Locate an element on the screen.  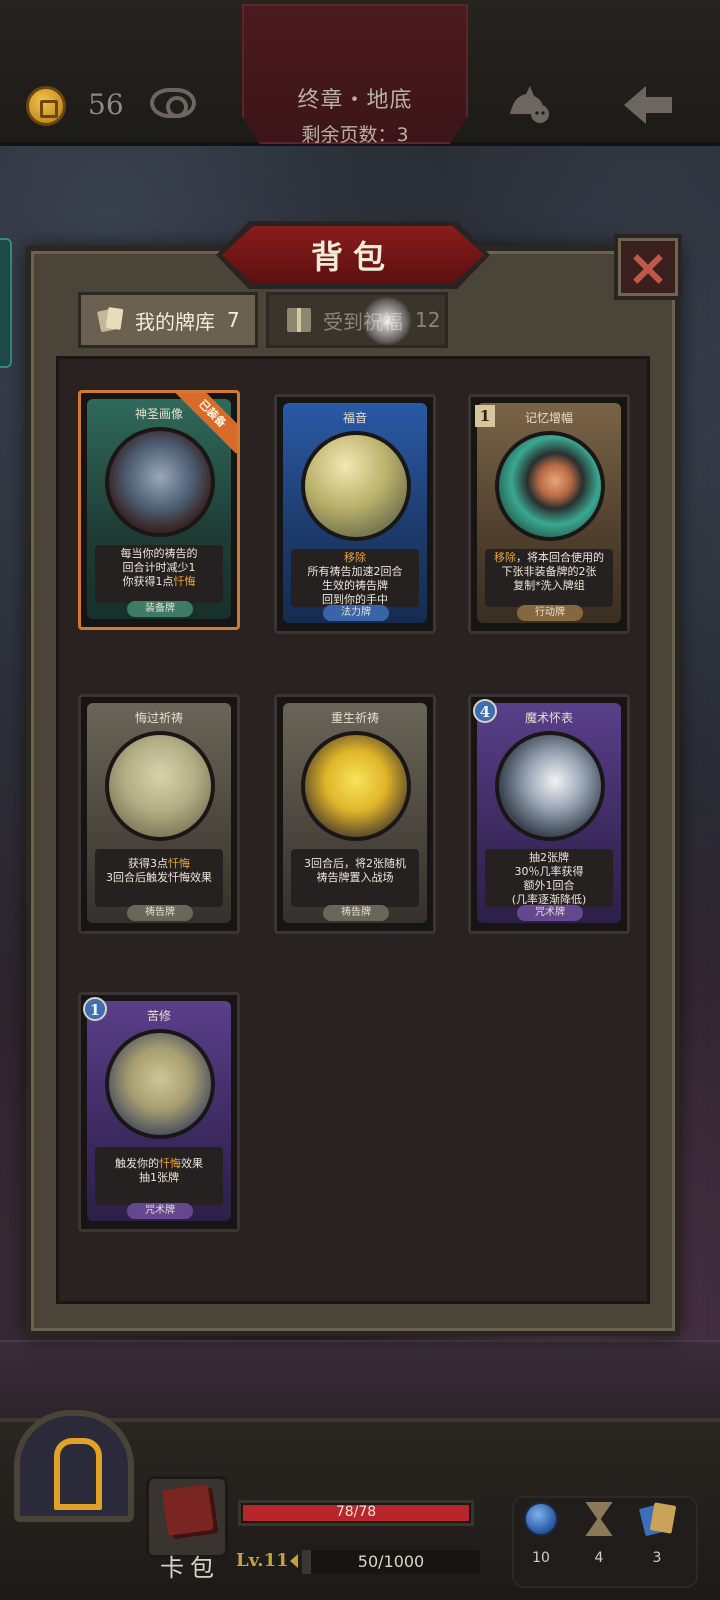
gift-icon is located at coordinates (299, 320).